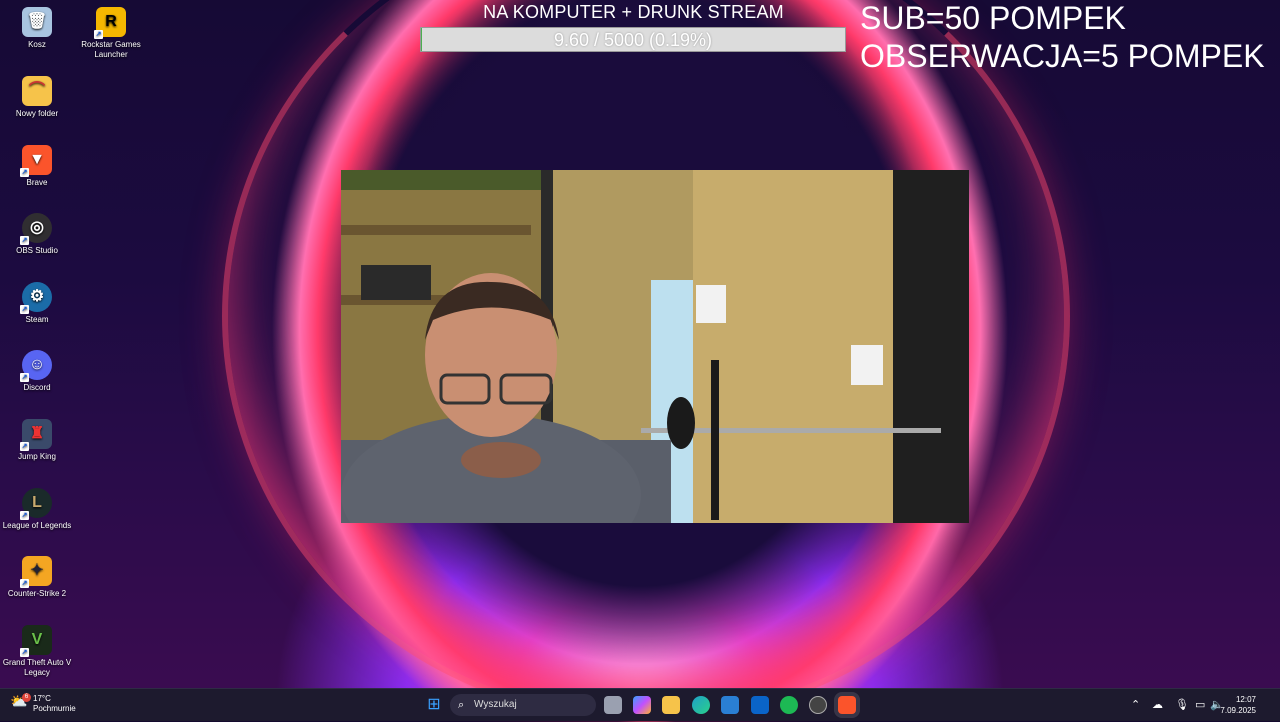 The image size is (1280, 722). Describe the element at coordinates (37, 44) in the screenshot. I see `desktop-icon-label: Kosz` at that location.